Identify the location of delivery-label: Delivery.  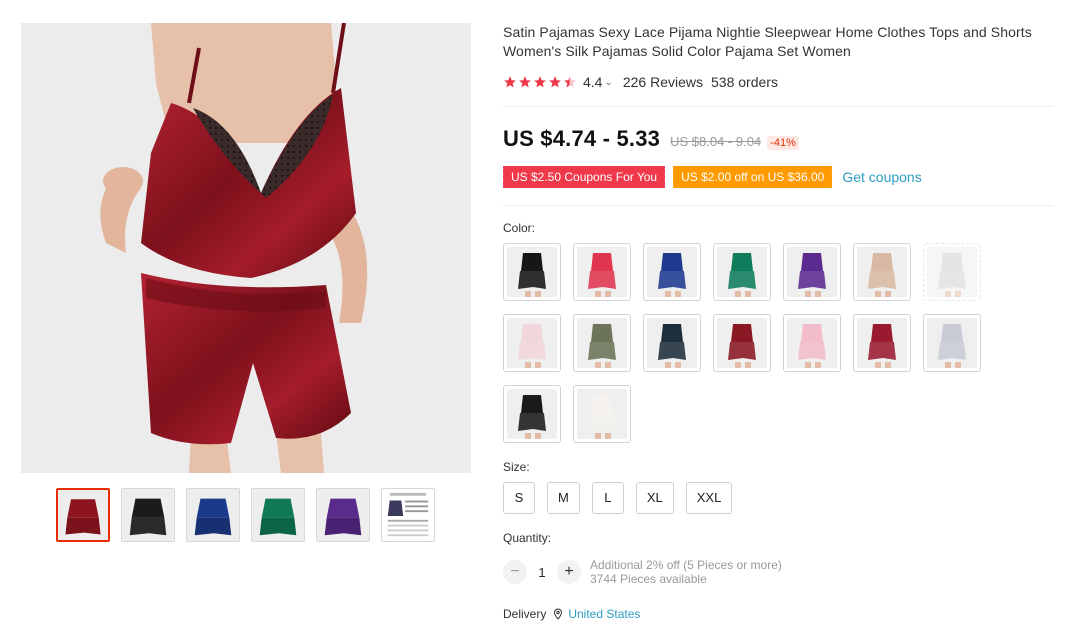
(525, 614).